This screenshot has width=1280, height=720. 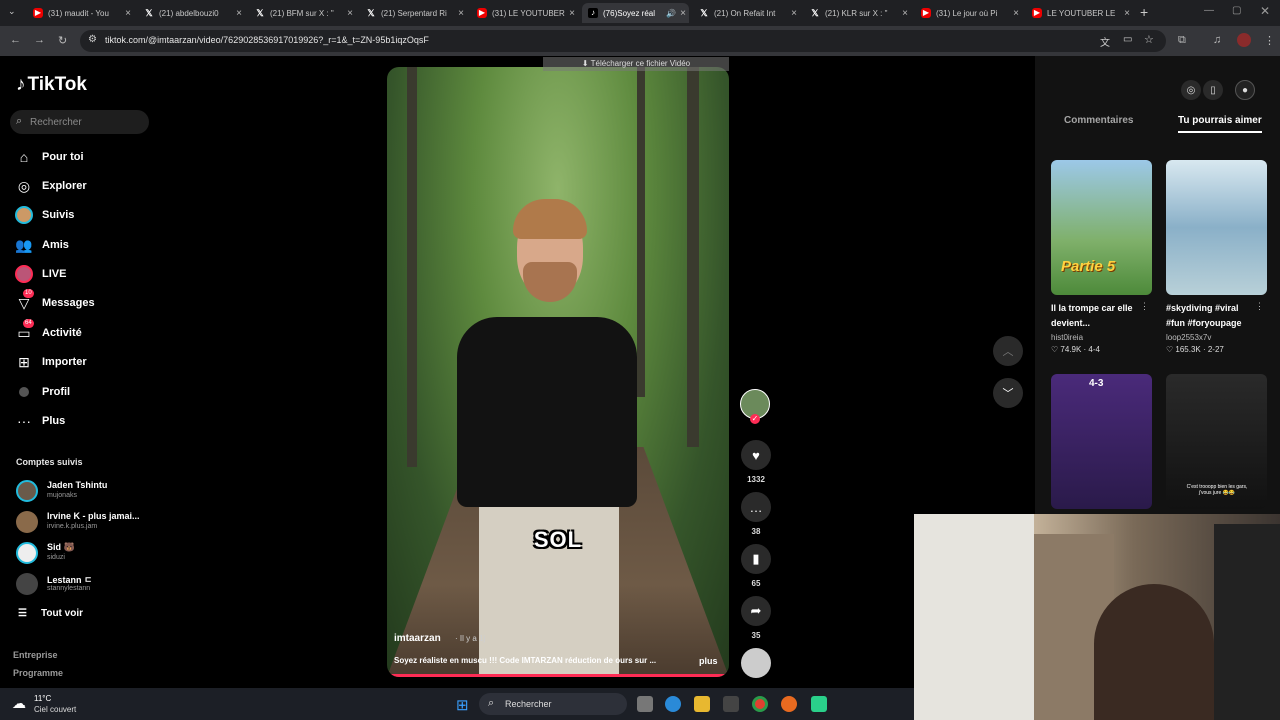 I want to click on forward-icon: →, so click(x=39, y=40).